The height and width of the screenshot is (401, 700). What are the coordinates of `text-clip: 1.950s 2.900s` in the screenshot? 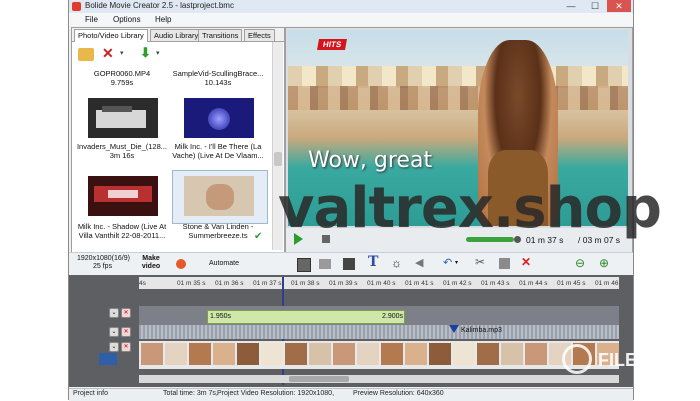 It's located at (306, 317).